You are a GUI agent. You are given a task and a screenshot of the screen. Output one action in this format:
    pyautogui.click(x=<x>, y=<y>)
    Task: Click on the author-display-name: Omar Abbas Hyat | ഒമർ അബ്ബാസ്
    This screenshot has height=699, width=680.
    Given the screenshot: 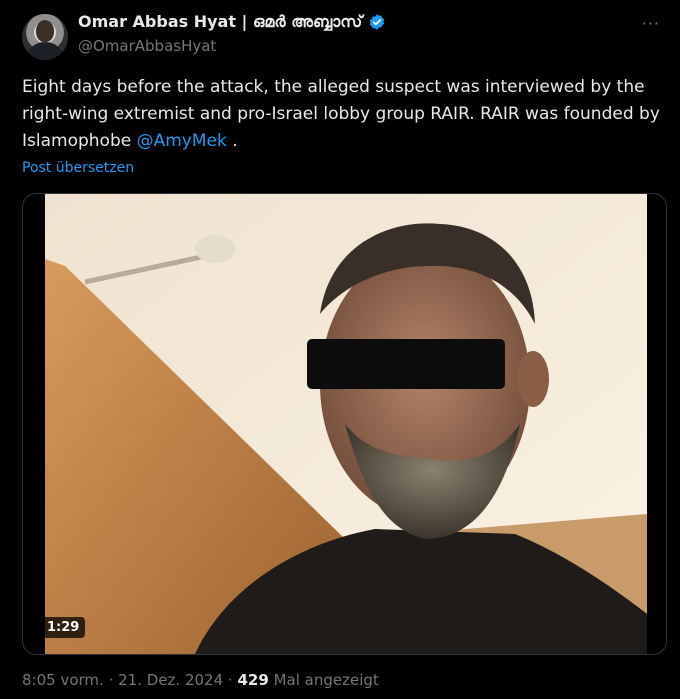 What is the action you would take?
    pyautogui.click(x=220, y=22)
    